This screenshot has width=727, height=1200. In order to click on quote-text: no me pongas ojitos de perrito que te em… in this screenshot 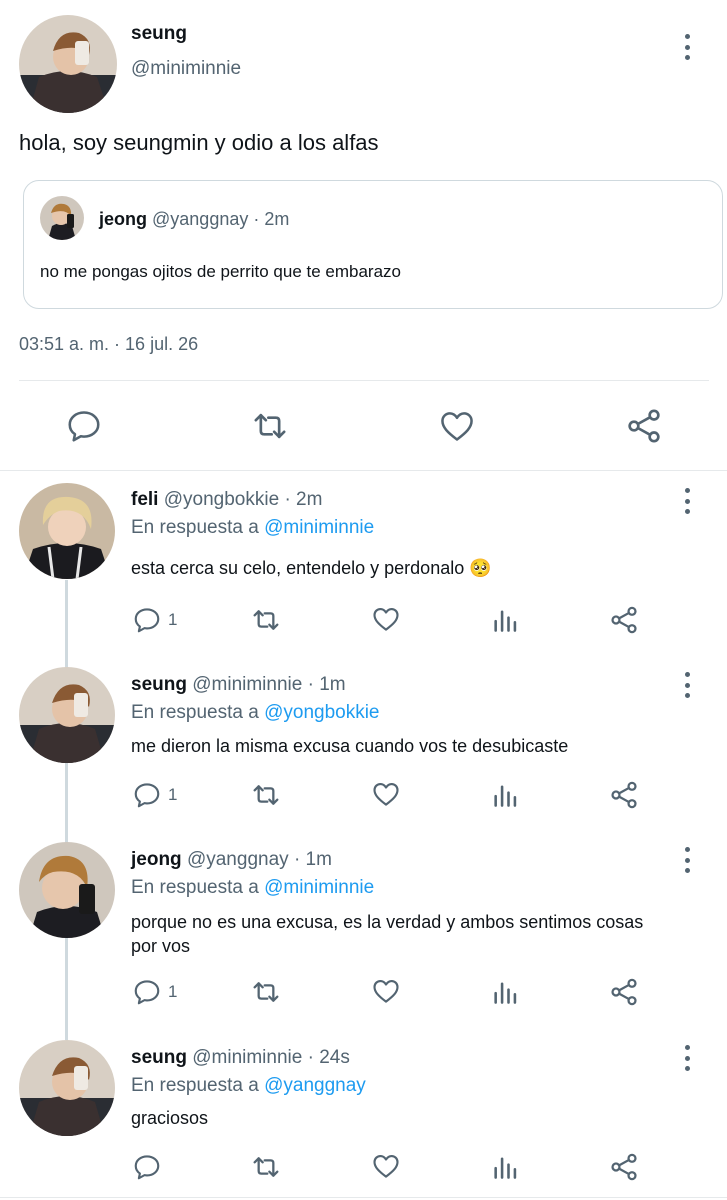, I will do `click(221, 271)`.